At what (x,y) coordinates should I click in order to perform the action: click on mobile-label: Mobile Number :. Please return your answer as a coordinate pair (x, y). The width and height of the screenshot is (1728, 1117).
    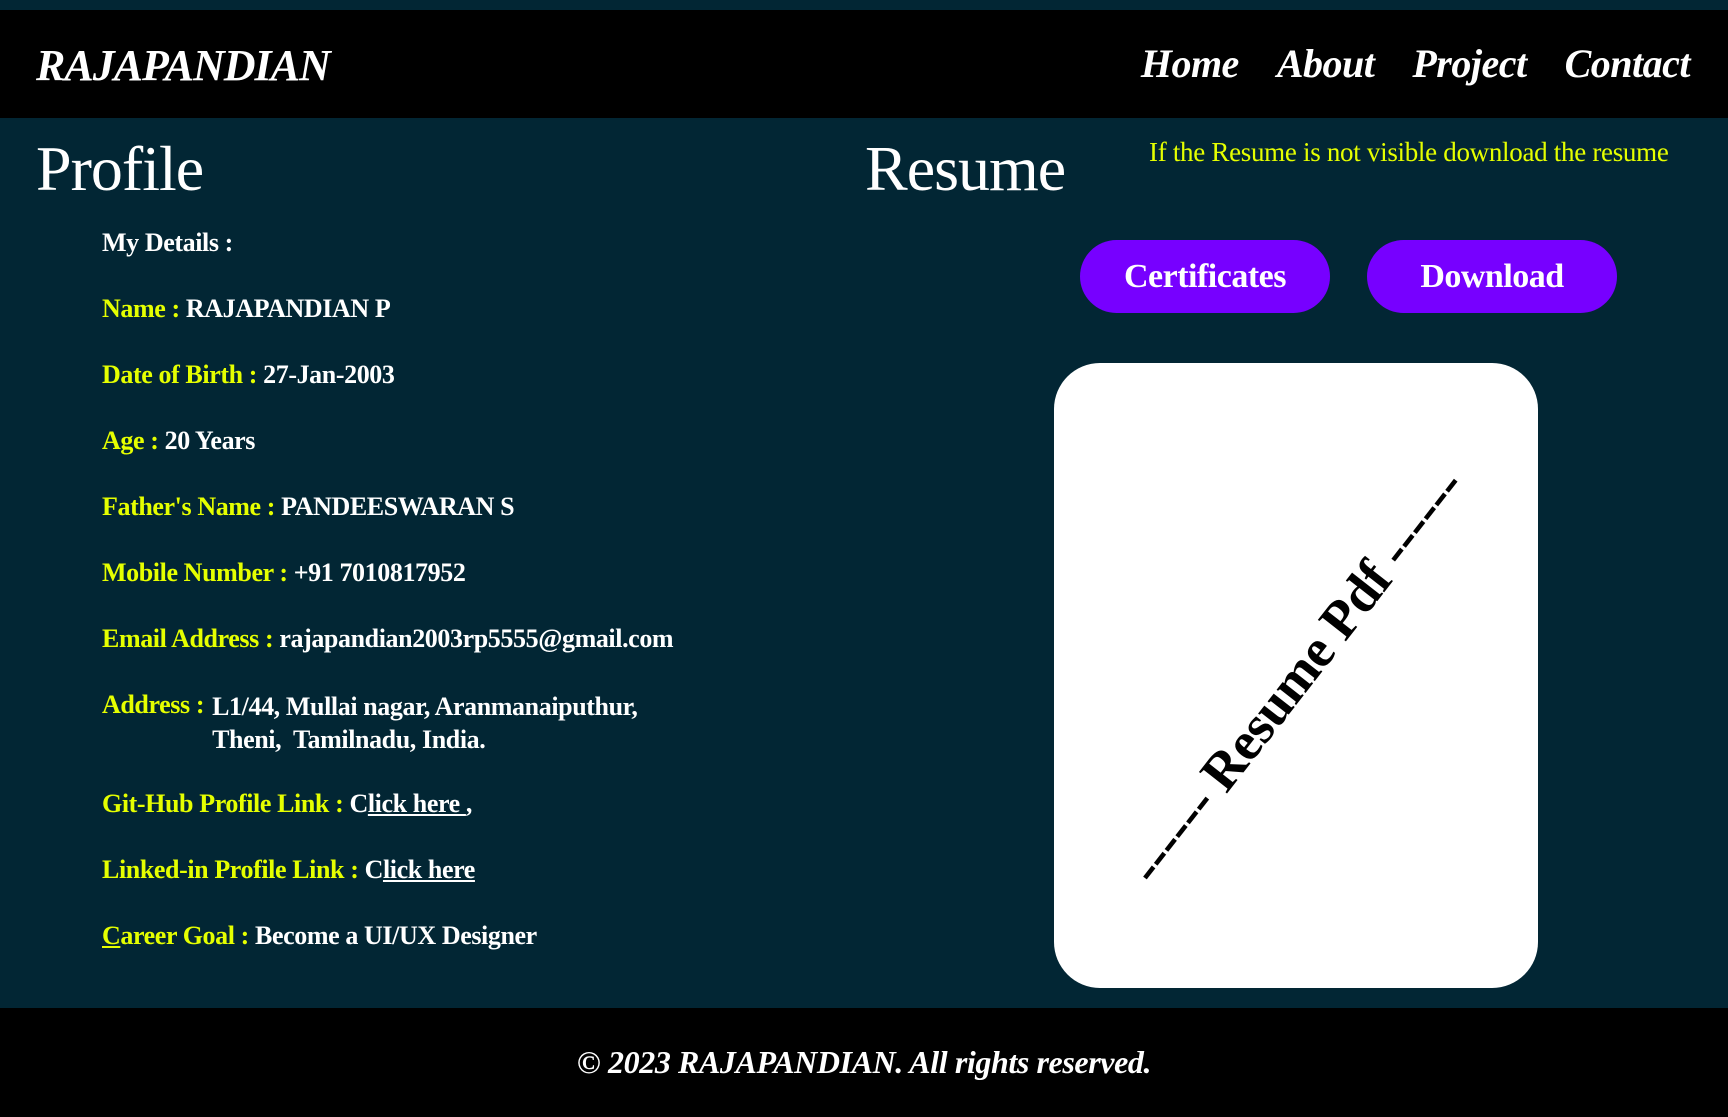
    Looking at the image, I should click on (195, 572).